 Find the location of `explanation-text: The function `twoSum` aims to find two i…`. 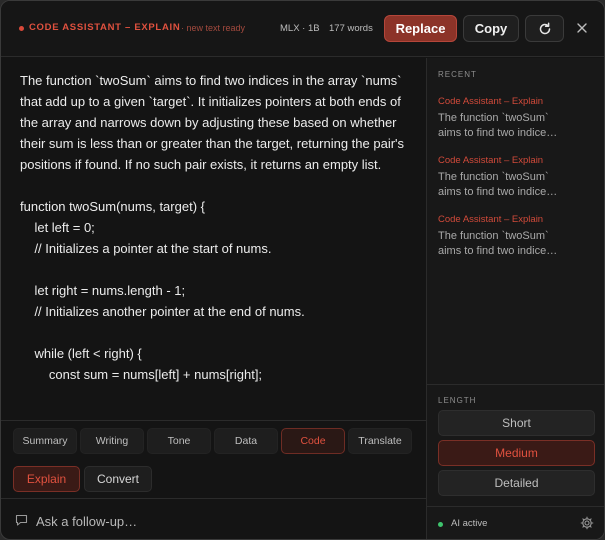

explanation-text: The function `twoSum` aims to find two i… is located at coordinates (212, 122).